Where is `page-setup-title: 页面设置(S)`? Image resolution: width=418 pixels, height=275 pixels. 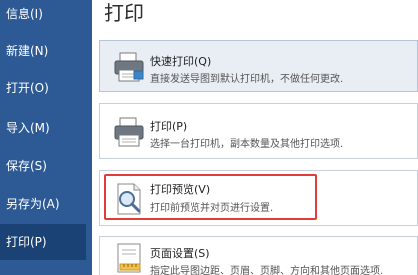 page-setup-title: 页面设置(S) is located at coordinates (180, 253).